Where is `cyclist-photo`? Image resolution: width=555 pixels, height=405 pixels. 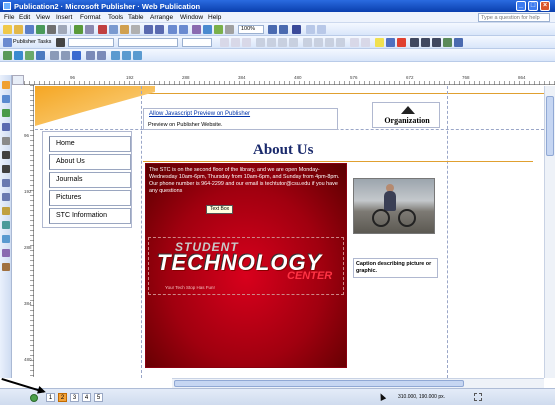
cyclist-photo is located at coordinates (394, 206).